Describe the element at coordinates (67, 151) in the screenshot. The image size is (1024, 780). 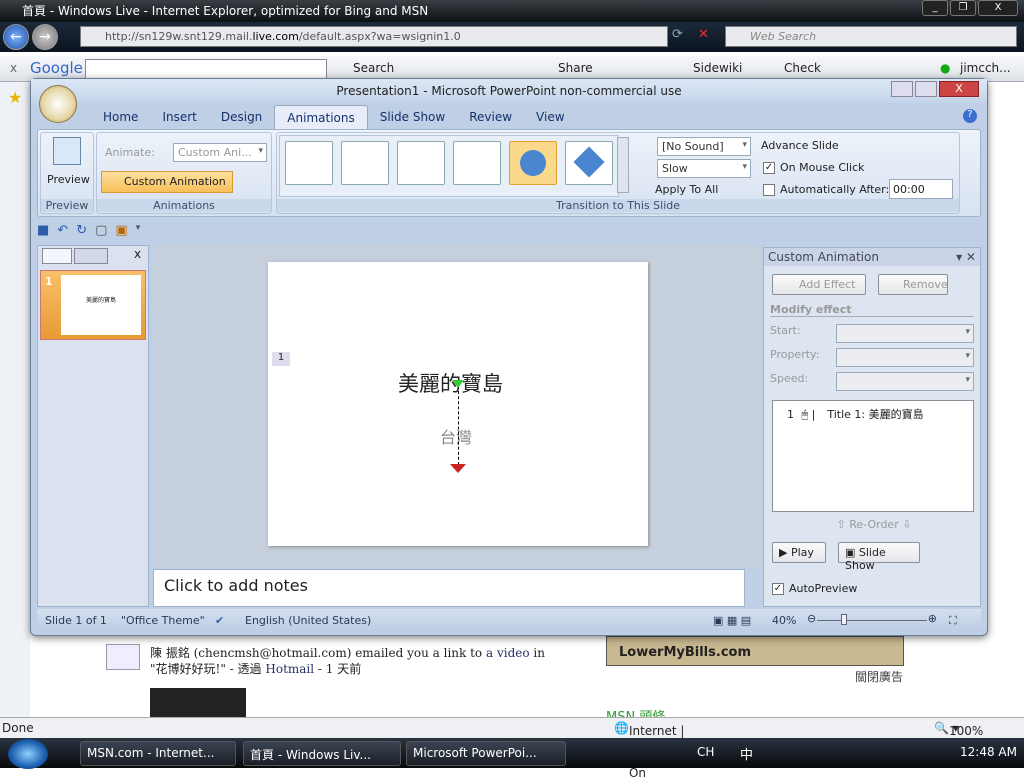
I see `preview-icon` at that location.